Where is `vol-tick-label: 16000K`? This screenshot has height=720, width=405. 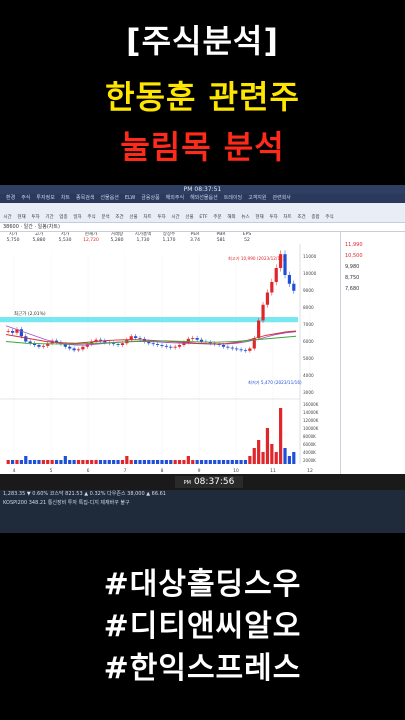
vol-tick-label: 16000K is located at coordinates (311, 404).